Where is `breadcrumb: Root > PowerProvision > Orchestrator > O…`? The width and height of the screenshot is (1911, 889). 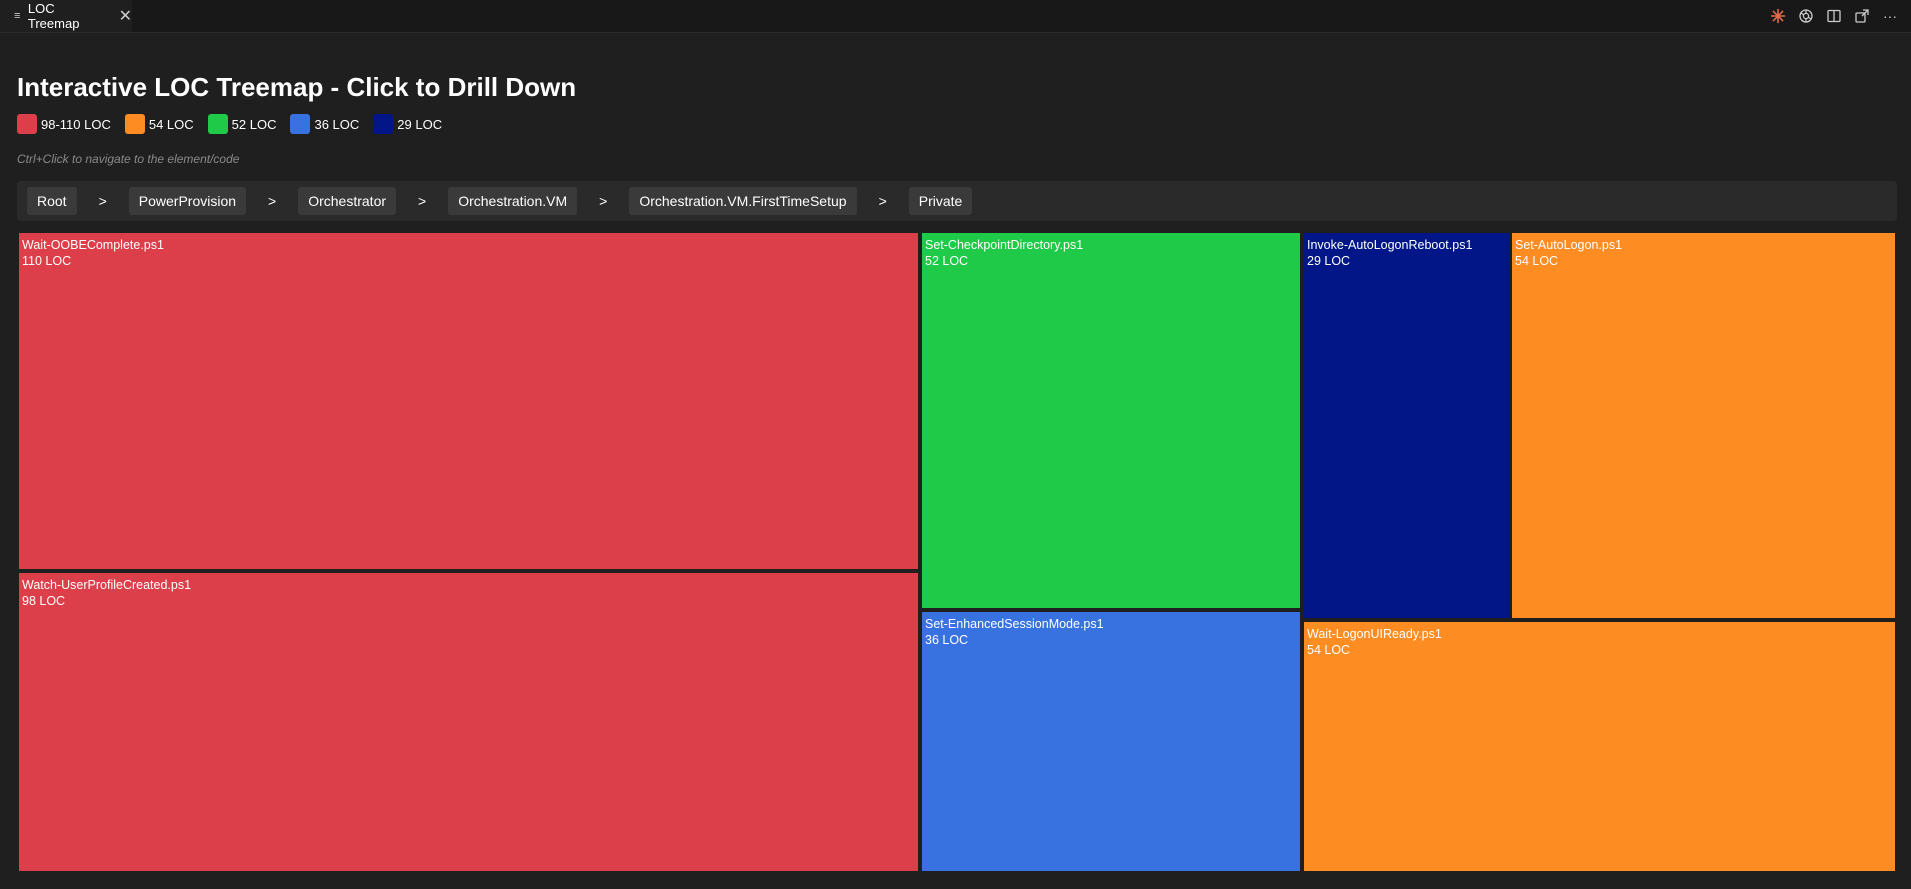
breadcrumb: Root > PowerProvision > Orchestrator > O… is located at coordinates (957, 201).